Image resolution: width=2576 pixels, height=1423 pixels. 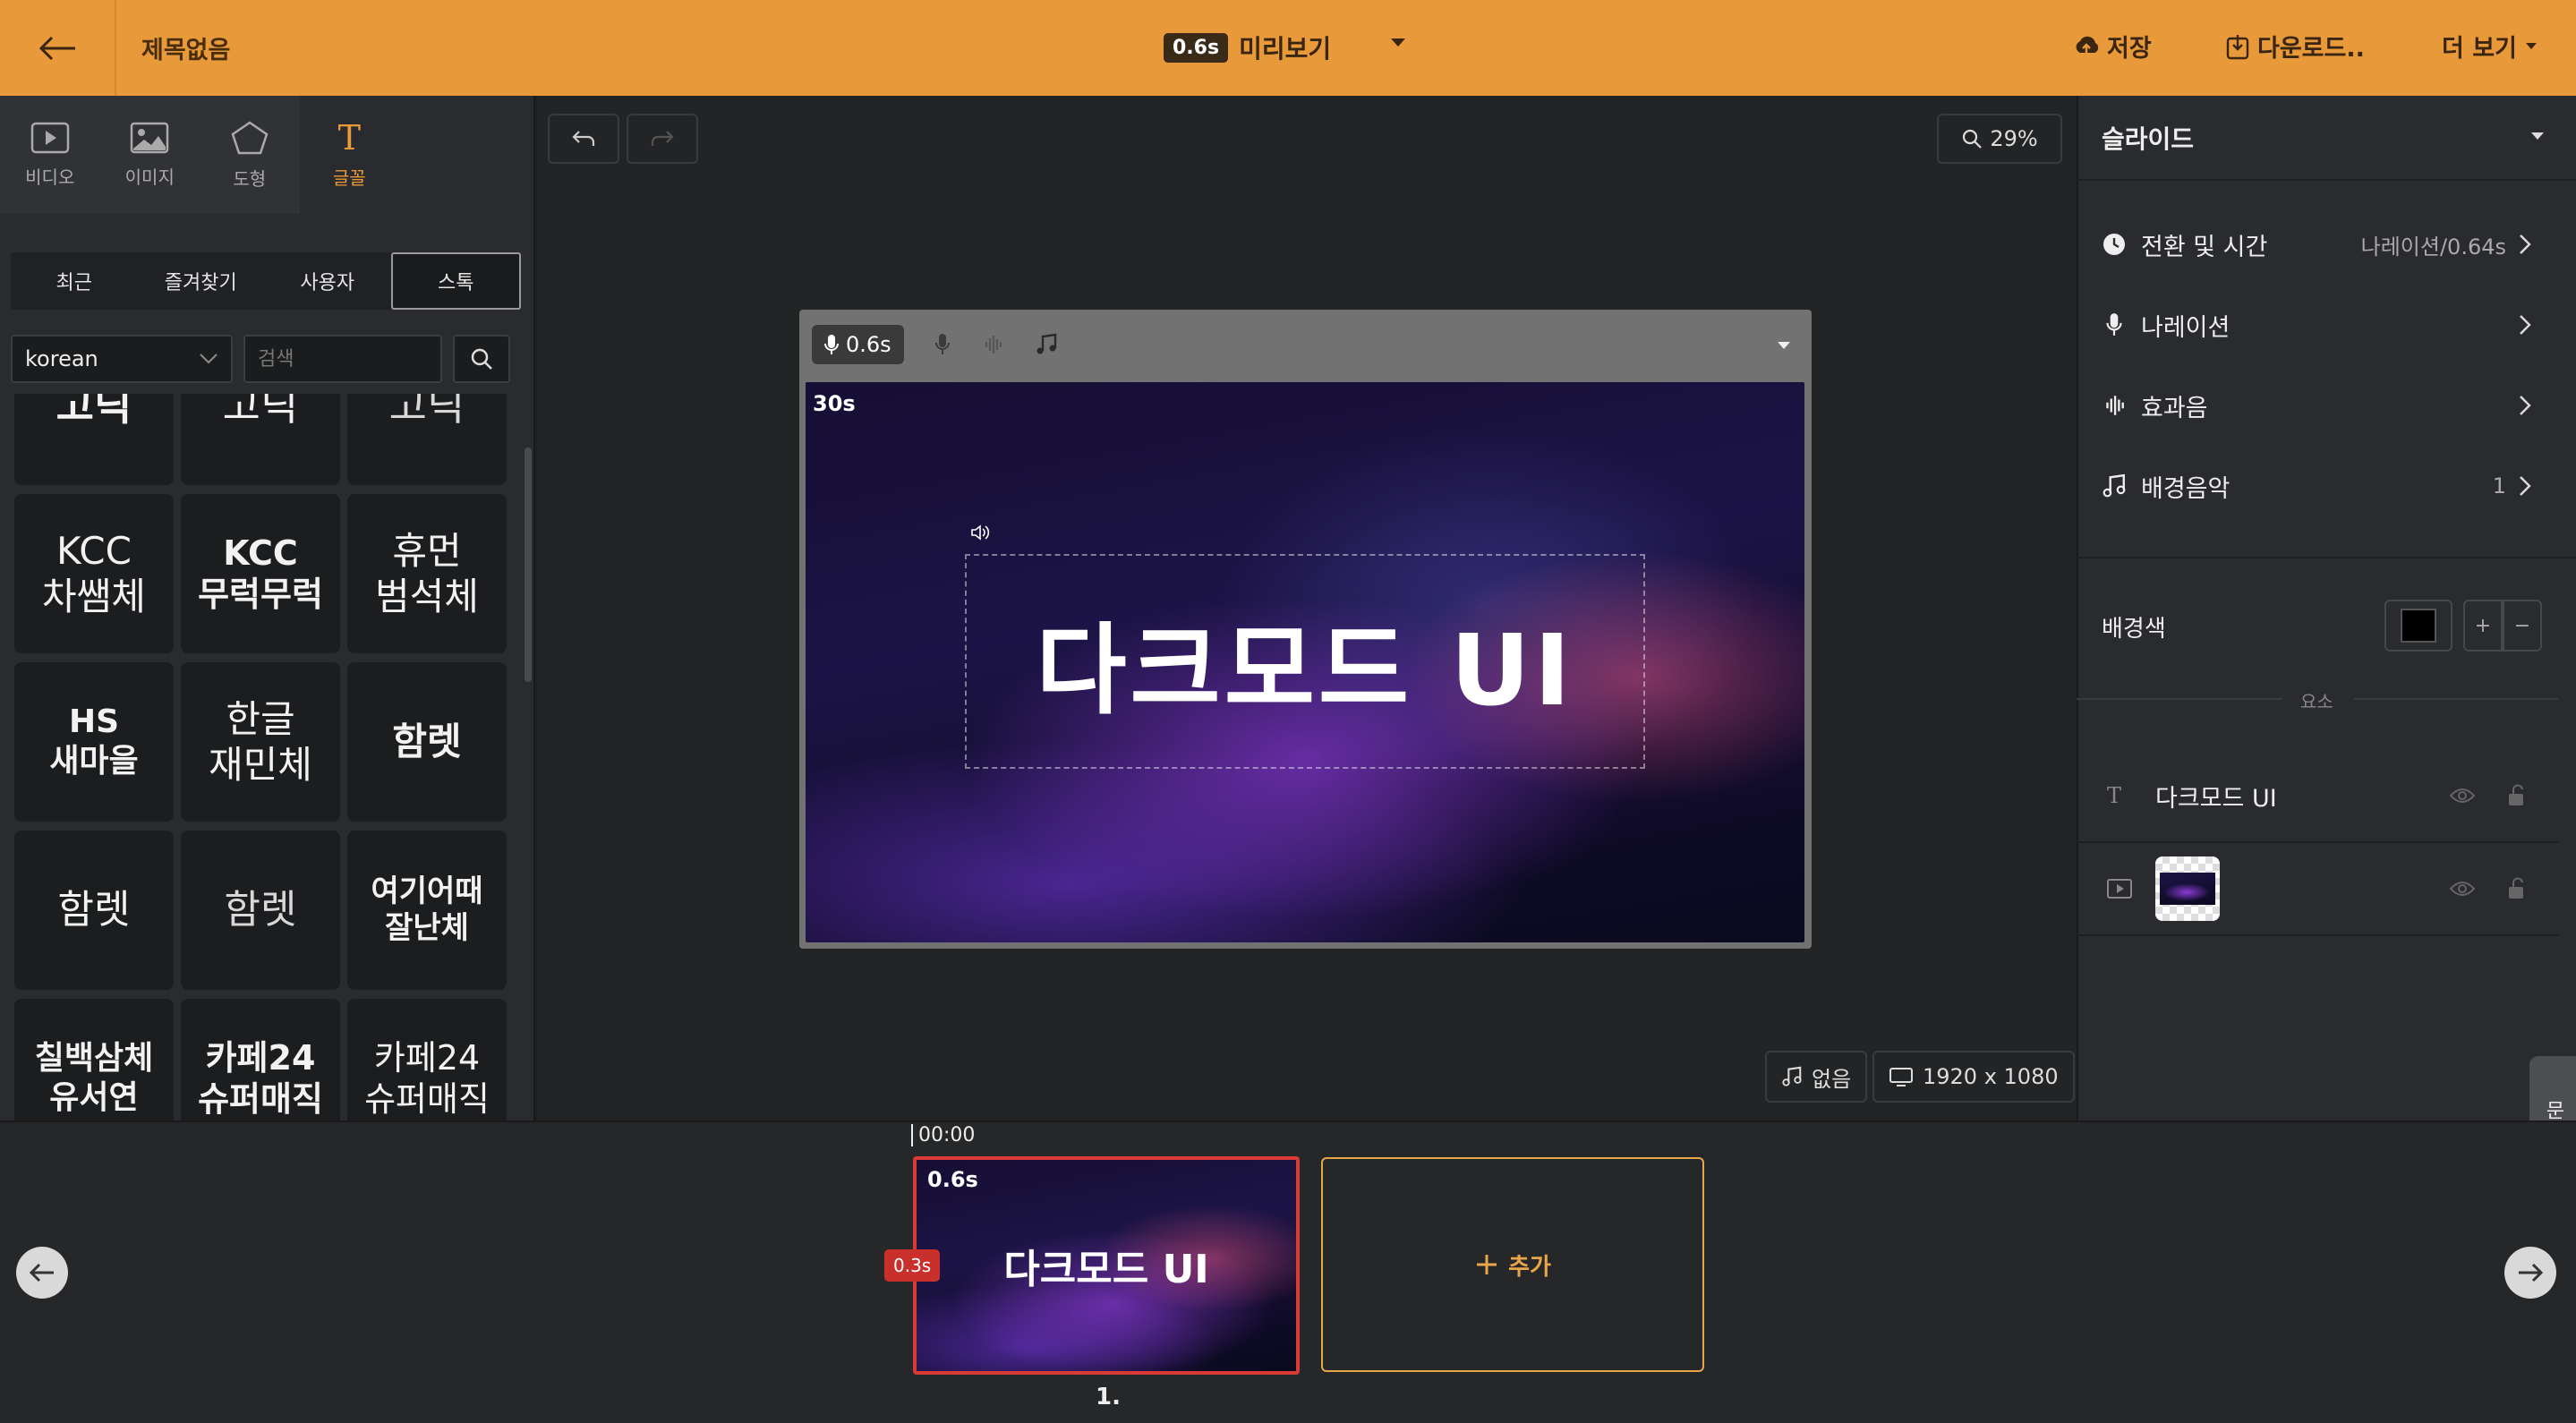 What do you see at coordinates (981, 532) in the screenshot?
I see `speaker-icon` at bounding box center [981, 532].